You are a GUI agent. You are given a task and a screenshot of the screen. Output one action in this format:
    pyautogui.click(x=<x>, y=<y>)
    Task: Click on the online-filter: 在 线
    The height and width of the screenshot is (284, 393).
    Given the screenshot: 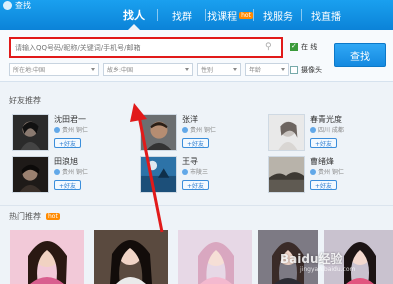 What is the action you would take?
    pyautogui.click(x=303, y=47)
    